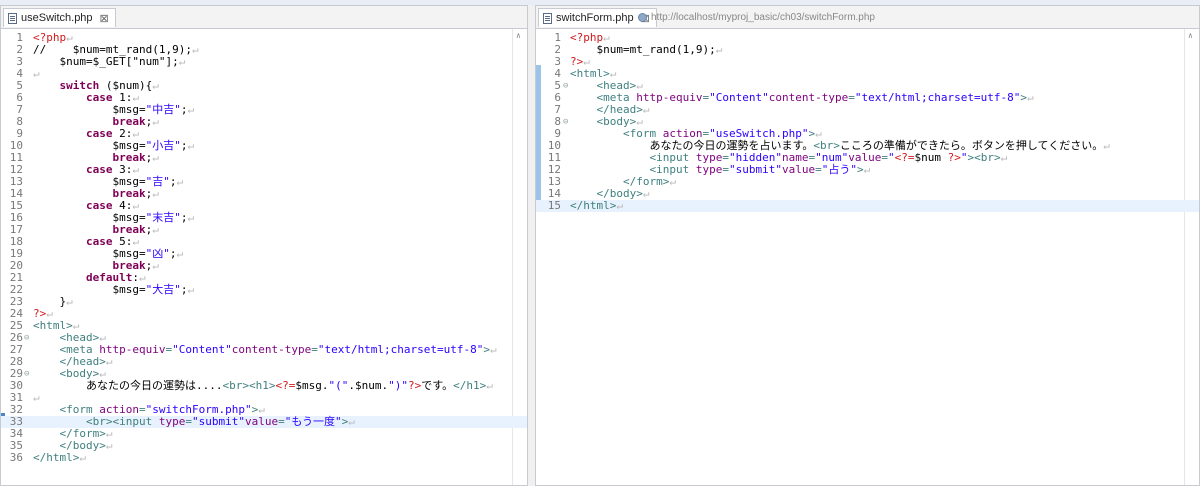 This screenshot has width=1200, height=486. What do you see at coordinates (867, 62) in the screenshot?
I see `code-line: 3 ?>↵` at bounding box center [867, 62].